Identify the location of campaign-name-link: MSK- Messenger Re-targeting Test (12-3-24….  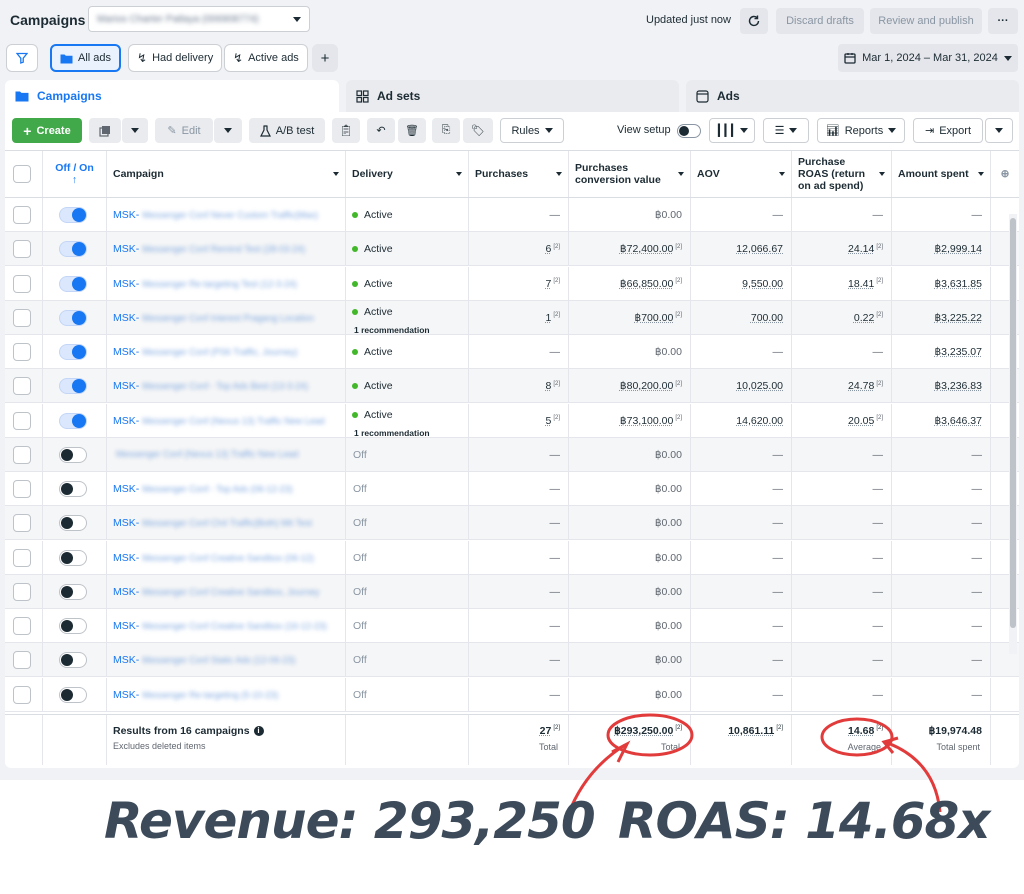
(205, 284).